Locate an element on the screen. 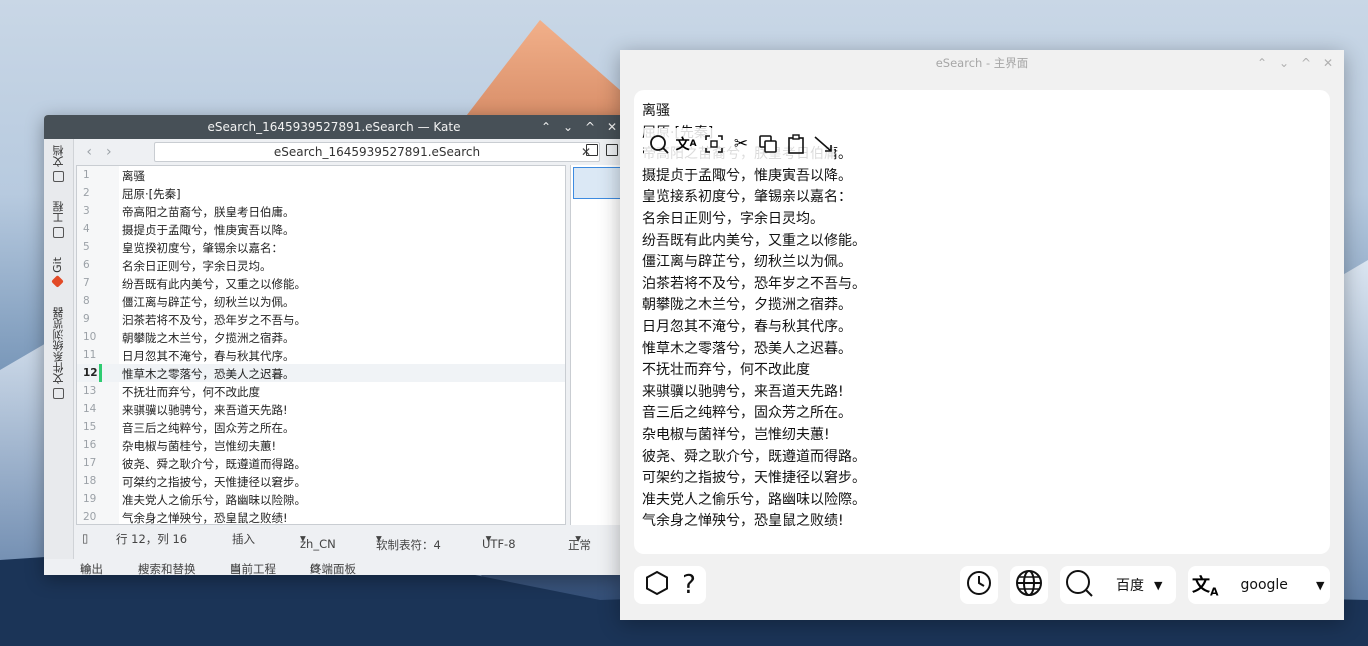  ocr-text-line: 杂电椒与菌祥兮，岂惟纫夫蕙! is located at coordinates (736, 435).